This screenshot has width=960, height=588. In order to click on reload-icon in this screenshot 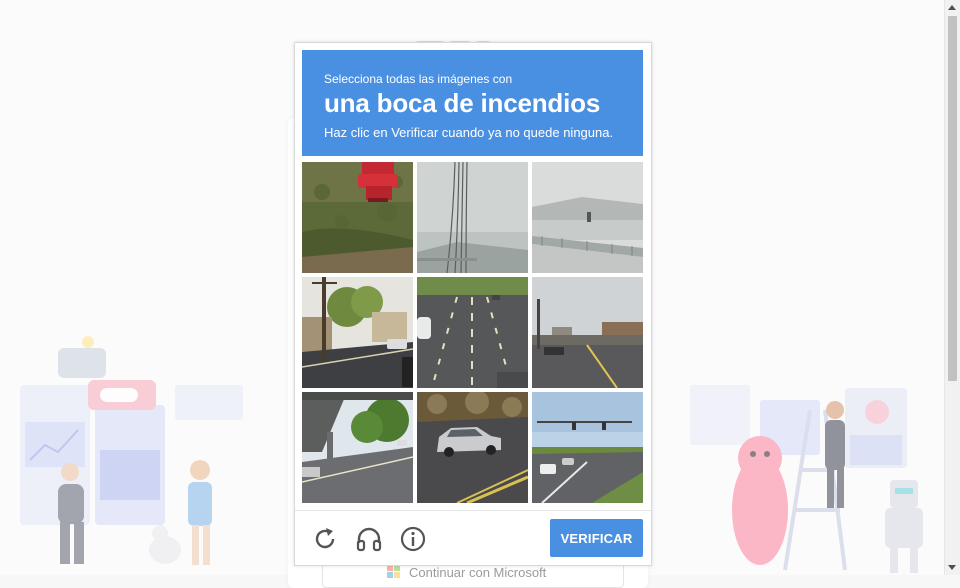, I will do `click(325, 539)`.